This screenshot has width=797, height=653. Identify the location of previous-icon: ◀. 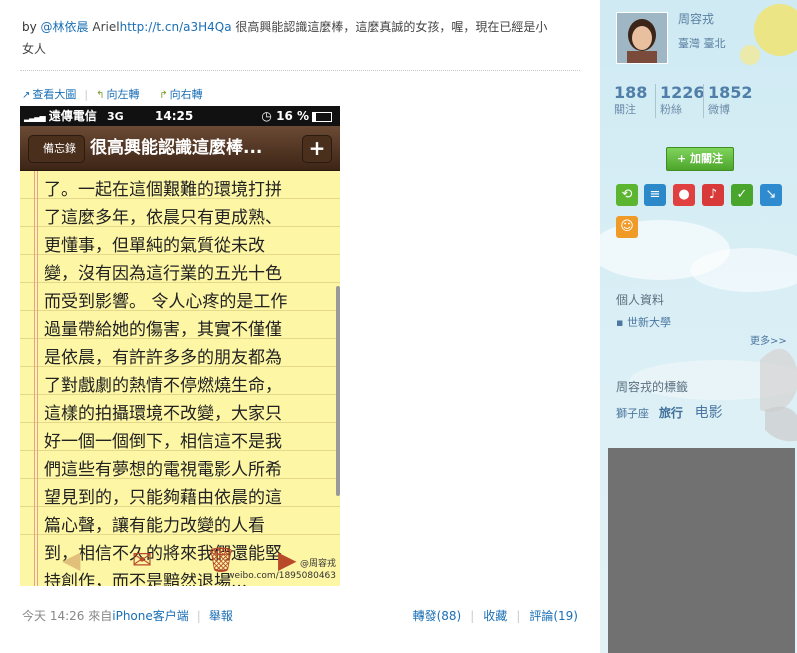
(71, 560).